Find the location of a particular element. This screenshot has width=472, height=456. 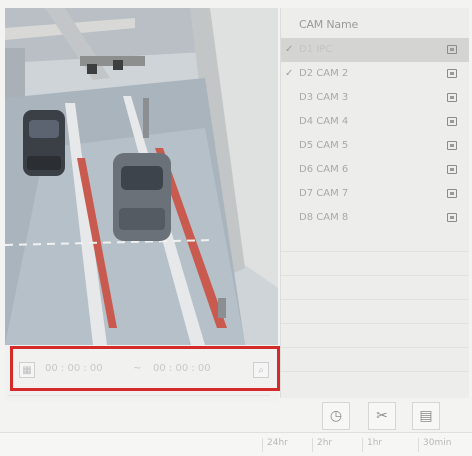

camera-row-d4: D4 CAM 4 is located at coordinates (375, 122).